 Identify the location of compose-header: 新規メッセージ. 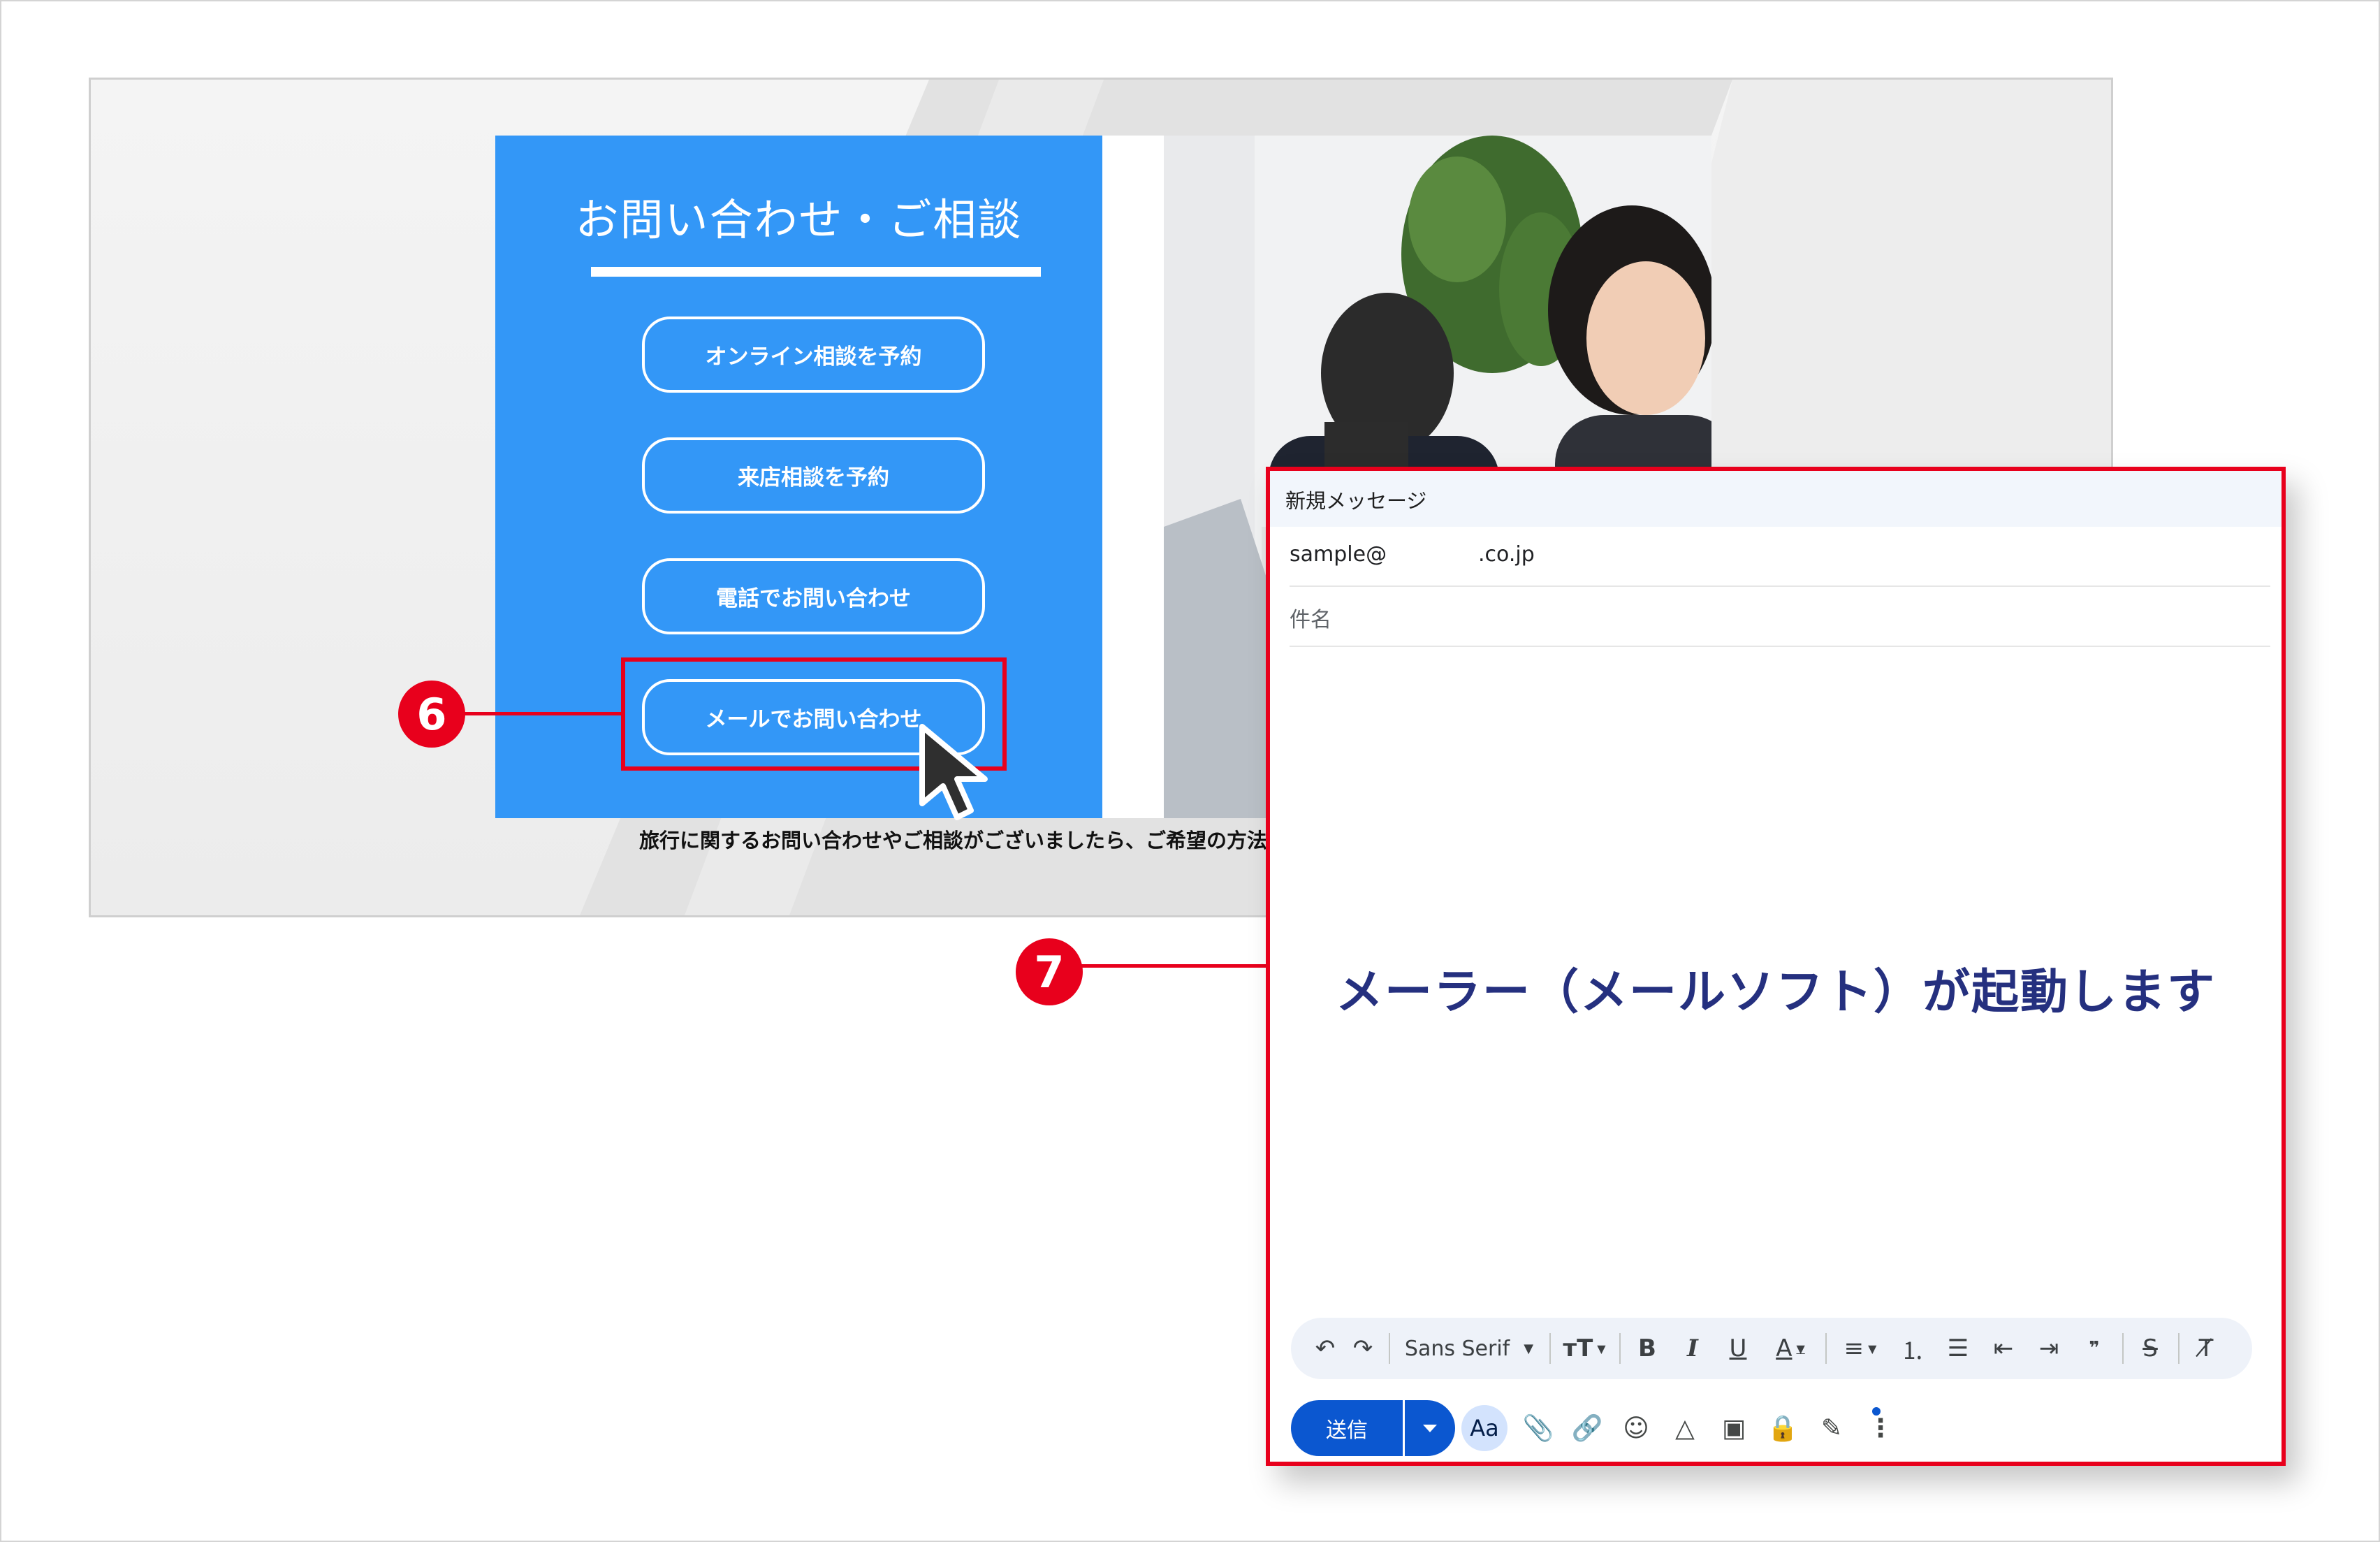
(1776, 499).